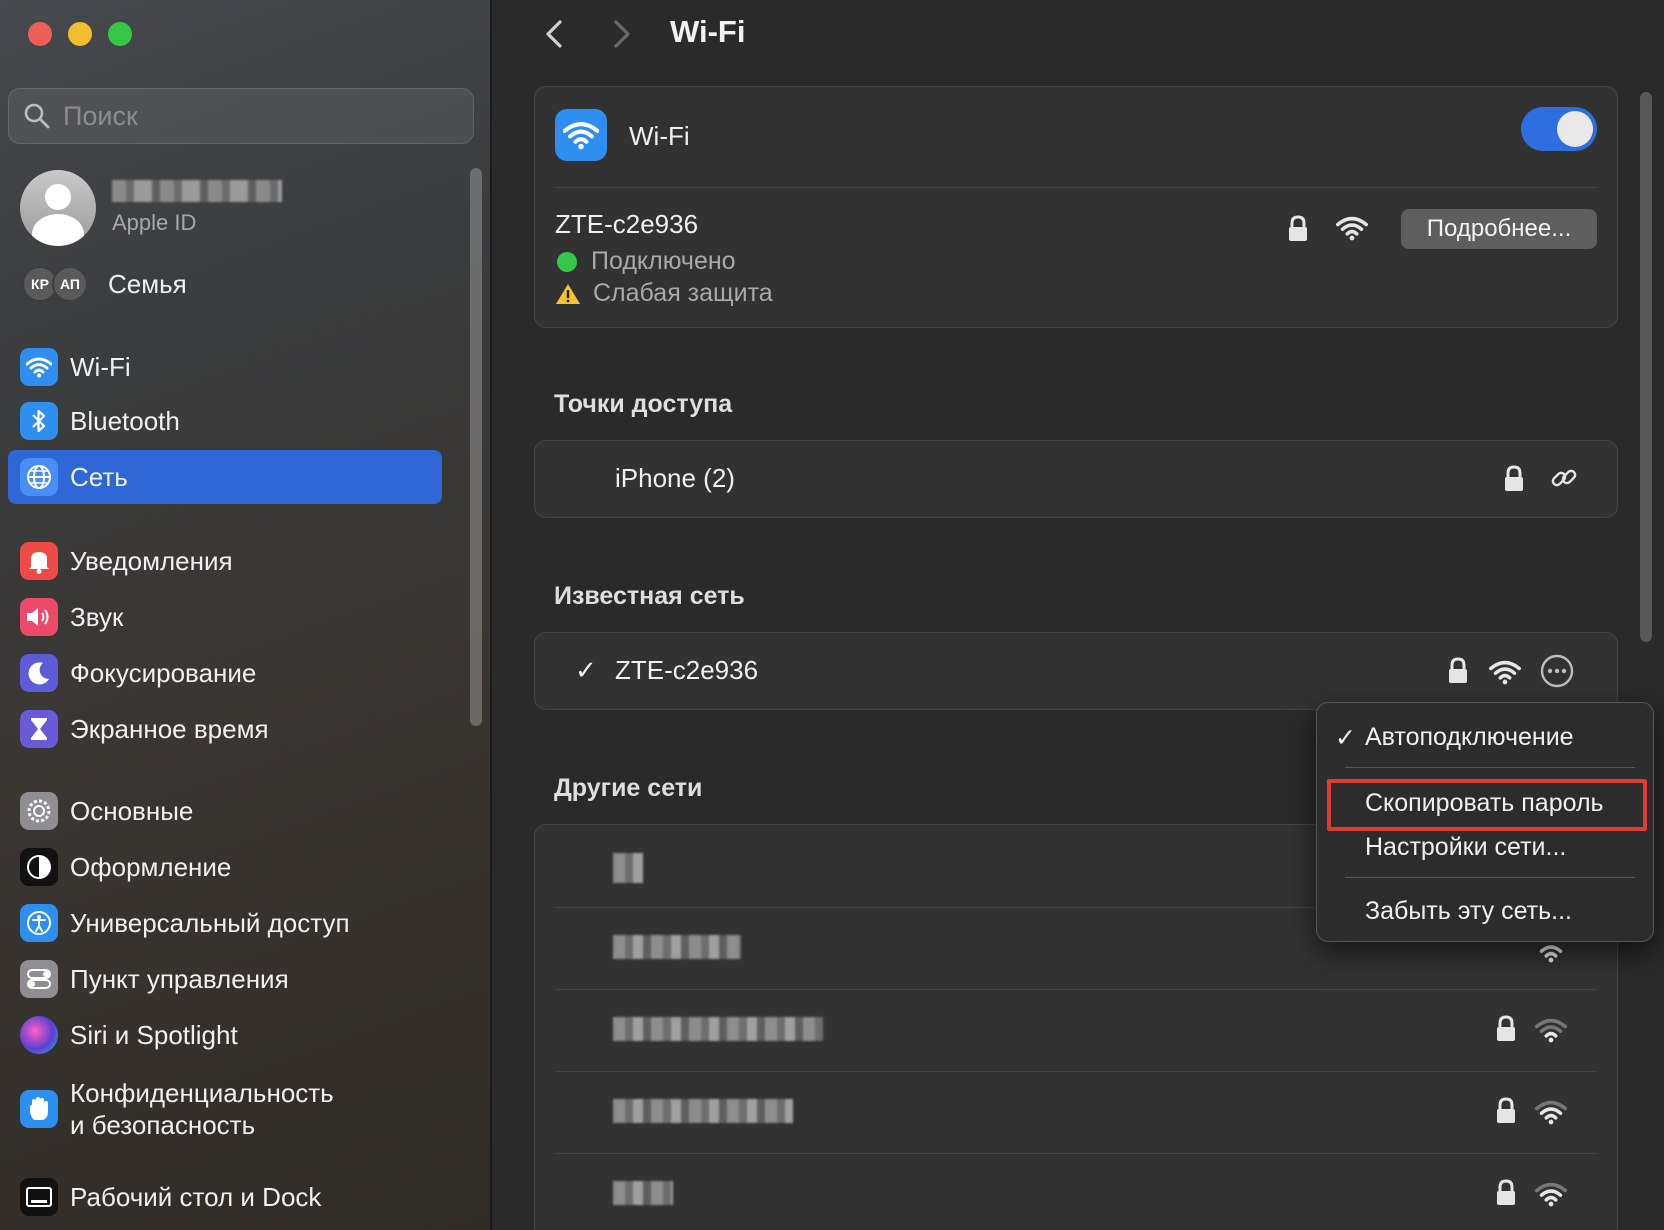 The height and width of the screenshot is (1230, 1664). Describe the element at coordinates (154, 222) in the screenshot. I see `apple-id-label: Apple ID` at that location.